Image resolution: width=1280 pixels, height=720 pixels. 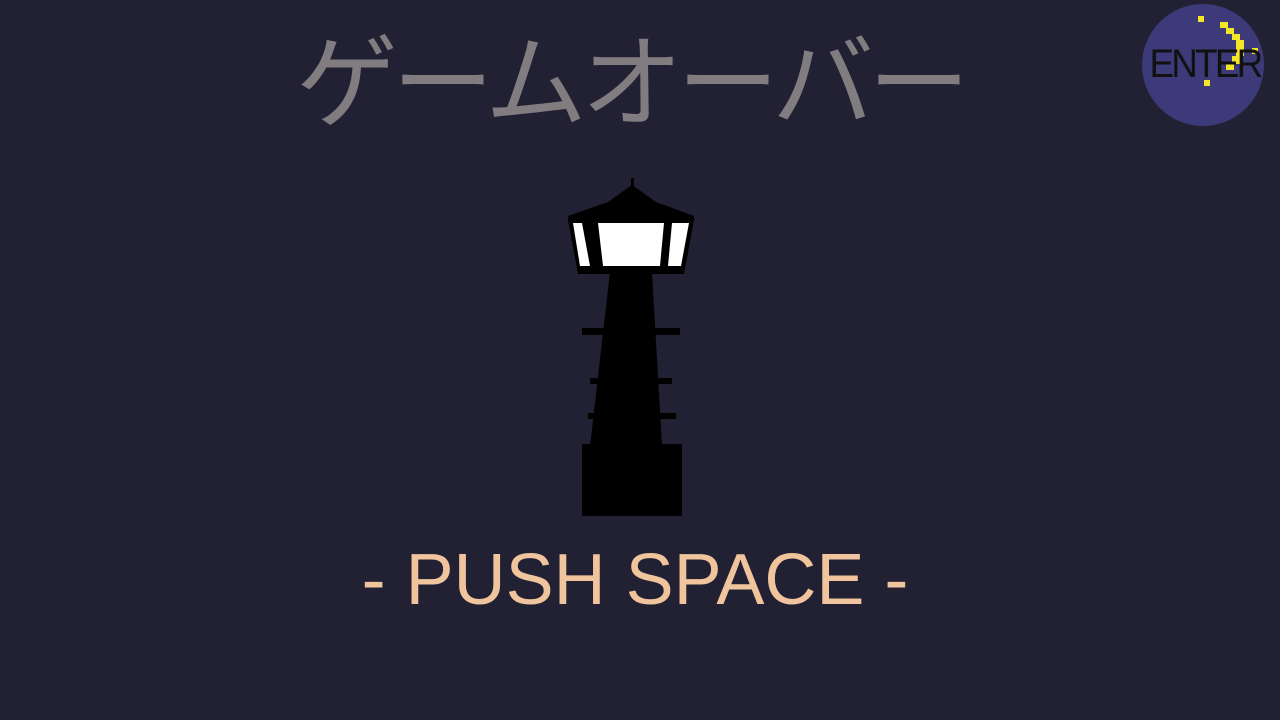 What do you see at coordinates (631, 203) in the screenshot?
I see `lighthouse-cap` at bounding box center [631, 203].